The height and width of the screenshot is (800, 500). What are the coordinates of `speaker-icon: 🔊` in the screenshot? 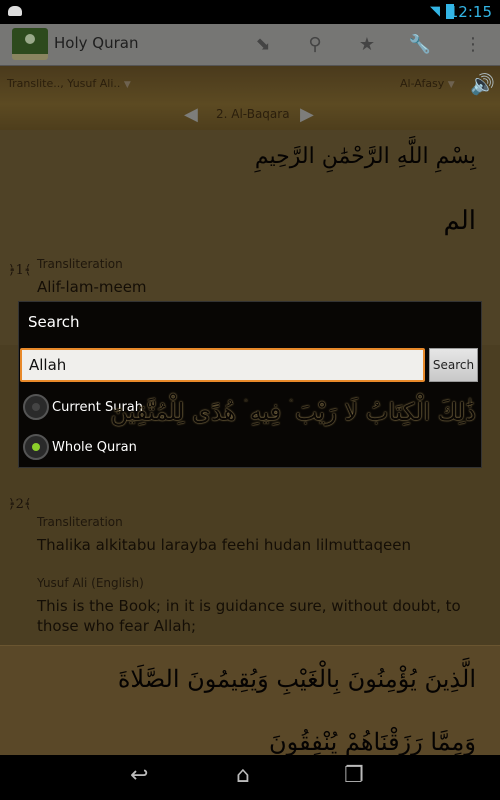 It's located at (482, 84).